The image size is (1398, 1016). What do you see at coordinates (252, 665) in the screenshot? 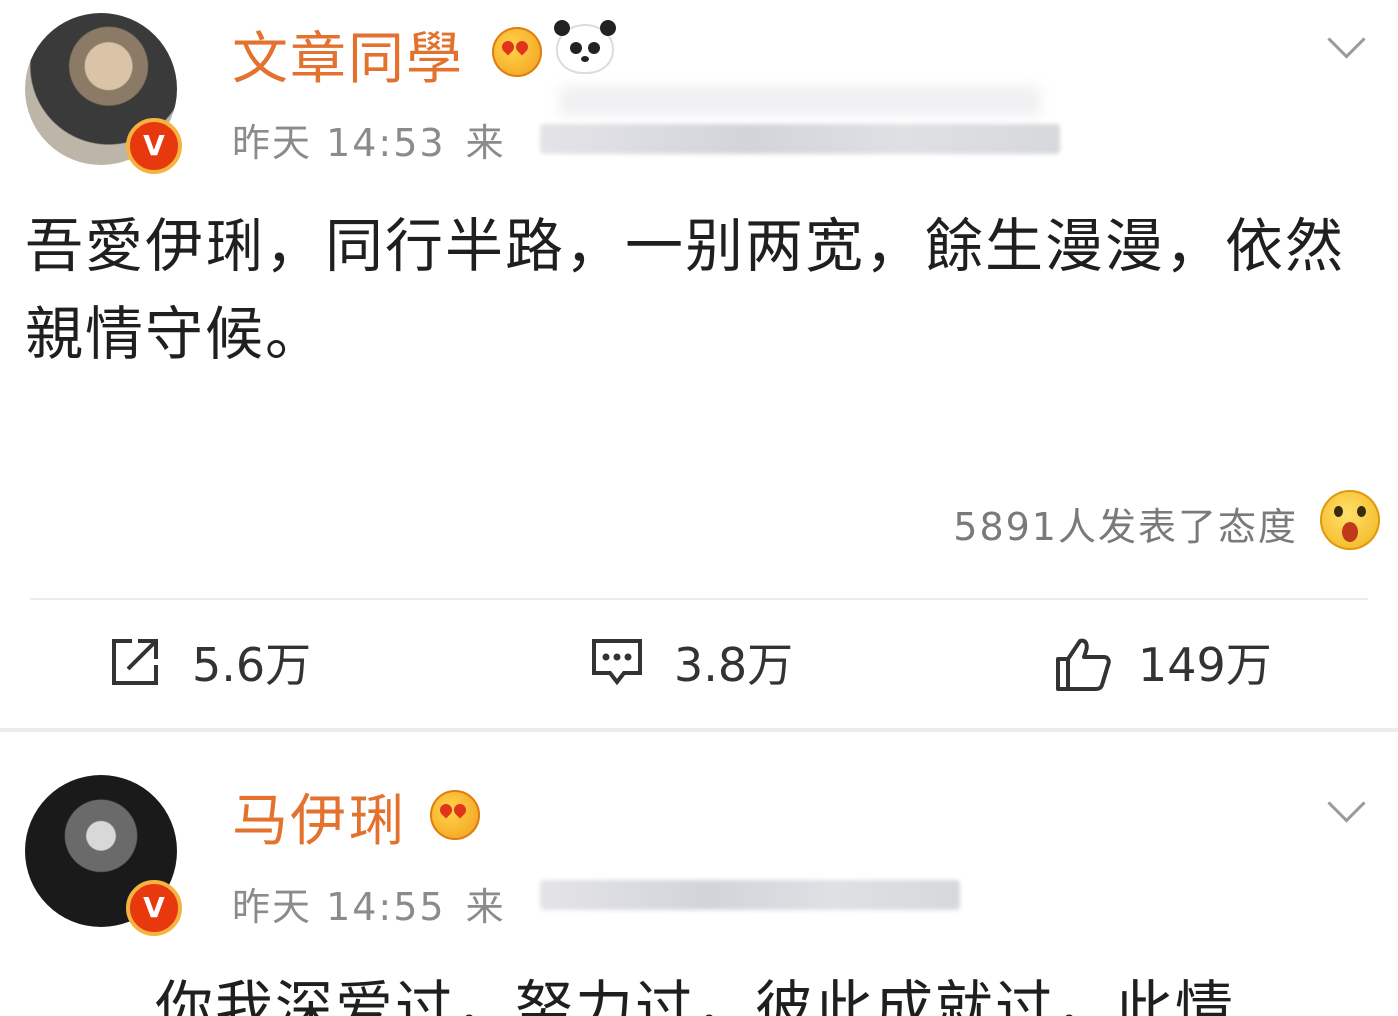
I see `repost-count: 5.6万` at bounding box center [252, 665].